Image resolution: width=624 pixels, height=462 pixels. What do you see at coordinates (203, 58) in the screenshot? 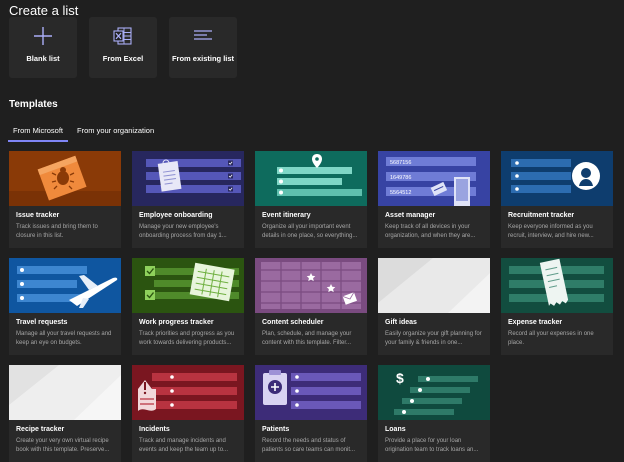
I see `from-existing-list-label: From existing list` at bounding box center [203, 58].